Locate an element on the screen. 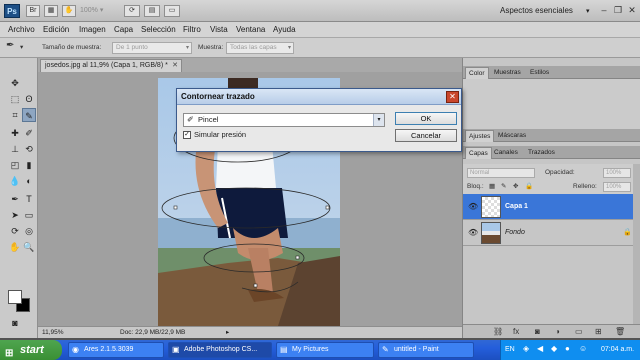 This screenshot has width=640, height=360. link-layers-icon: ⛓ is located at coordinates (498, 332).